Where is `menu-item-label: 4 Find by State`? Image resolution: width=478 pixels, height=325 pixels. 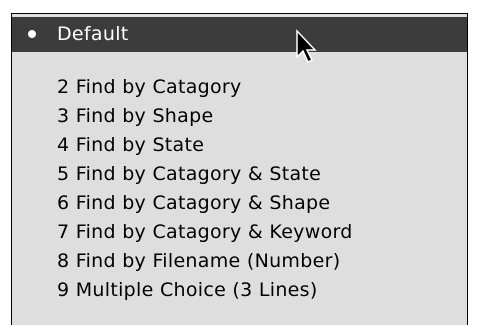 menu-item-label: 4 Find by State is located at coordinates (131, 145).